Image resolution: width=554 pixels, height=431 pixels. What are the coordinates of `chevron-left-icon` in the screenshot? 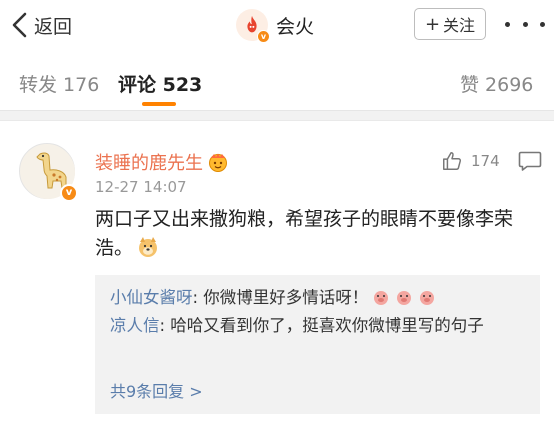 It's located at (19, 25).